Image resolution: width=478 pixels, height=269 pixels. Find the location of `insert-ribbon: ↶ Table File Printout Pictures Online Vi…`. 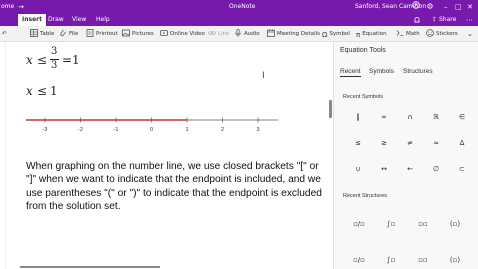

insert-ribbon: ↶ Table File Printout Pictures Online Vi… is located at coordinates (239, 34).